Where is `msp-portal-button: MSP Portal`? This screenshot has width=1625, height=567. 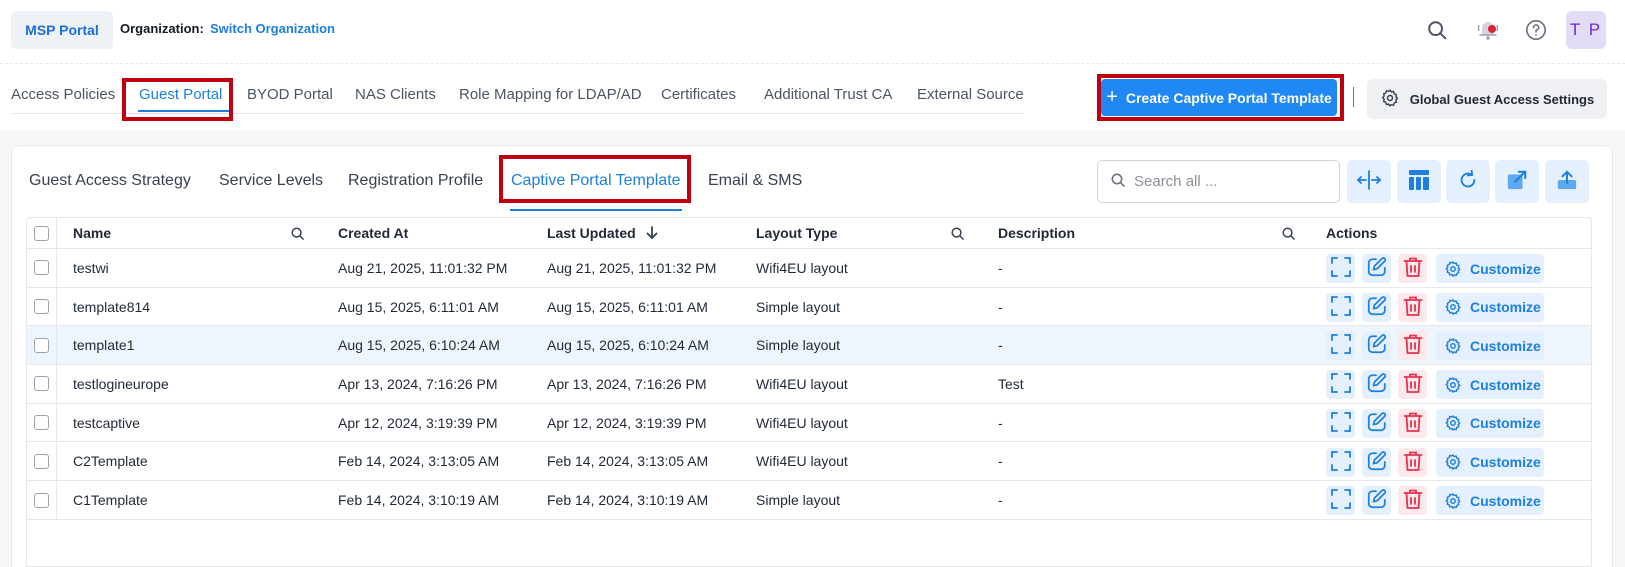
msp-portal-button: MSP Portal is located at coordinates (62, 30).